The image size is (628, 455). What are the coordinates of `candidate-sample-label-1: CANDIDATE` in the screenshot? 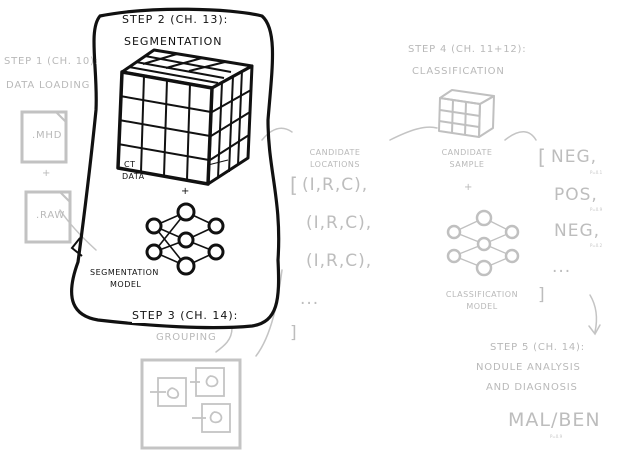 It's located at (467, 152).